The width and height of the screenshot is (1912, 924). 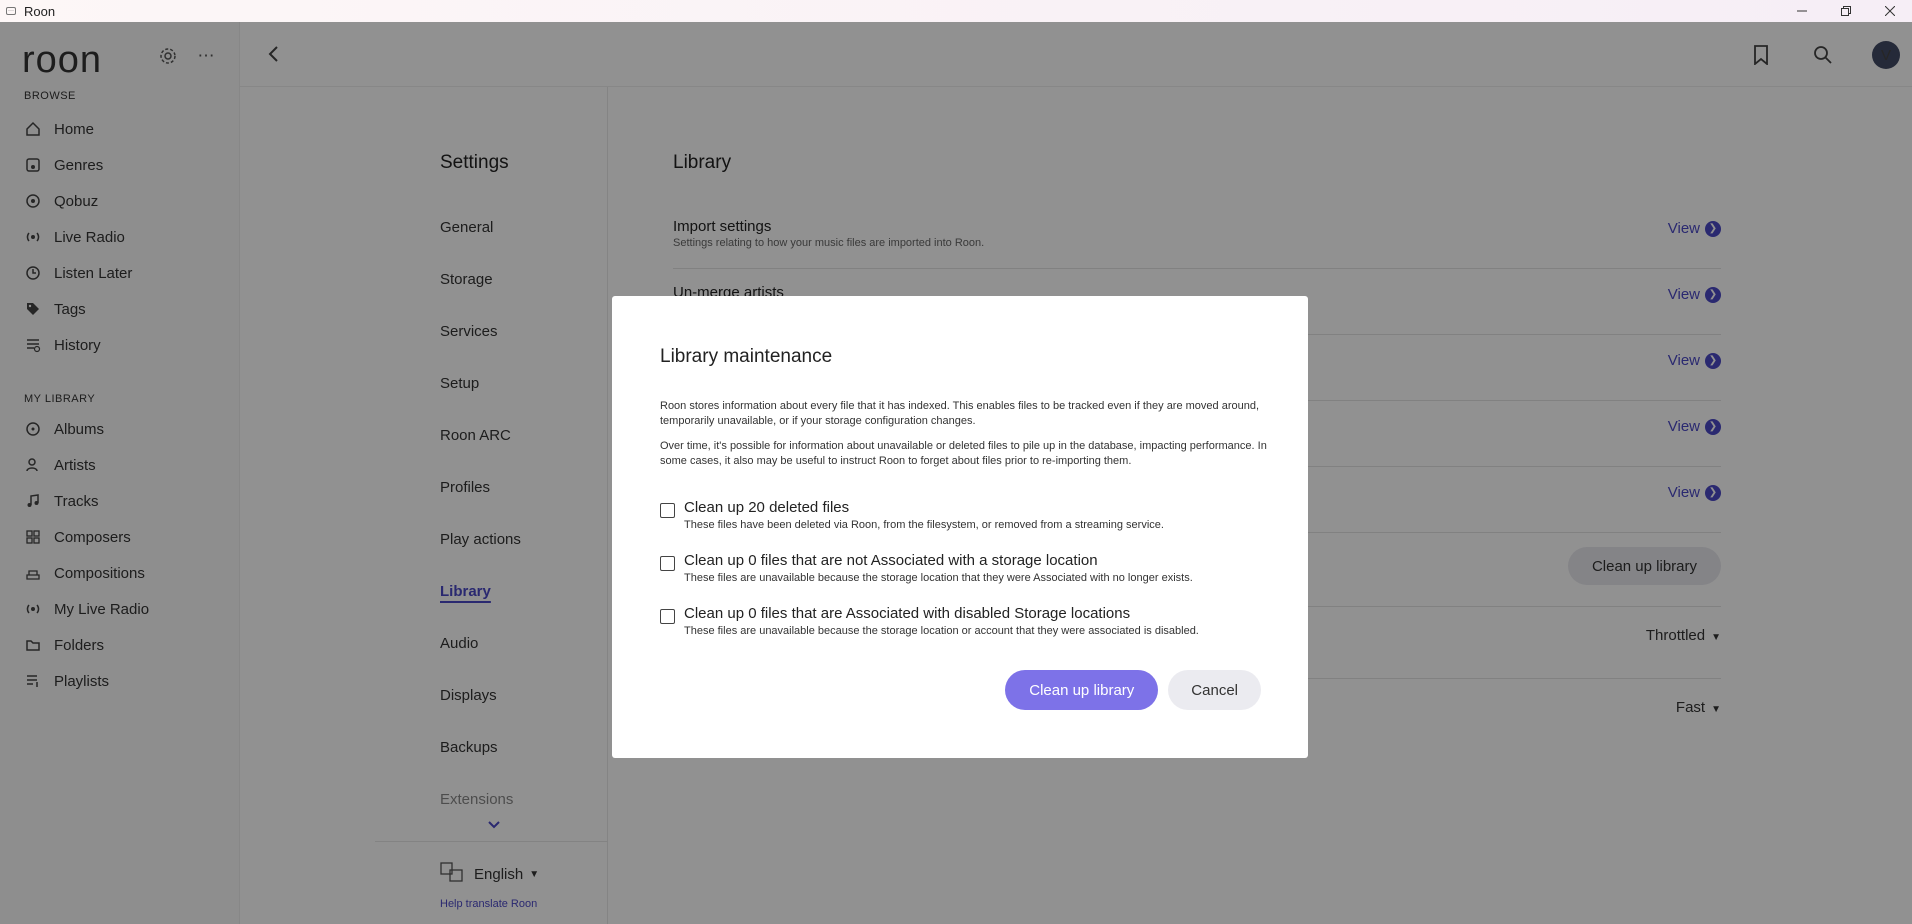 What do you see at coordinates (667, 510) in the screenshot?
I see `deleted-files-checkbox` at bounding box center [667, 510].